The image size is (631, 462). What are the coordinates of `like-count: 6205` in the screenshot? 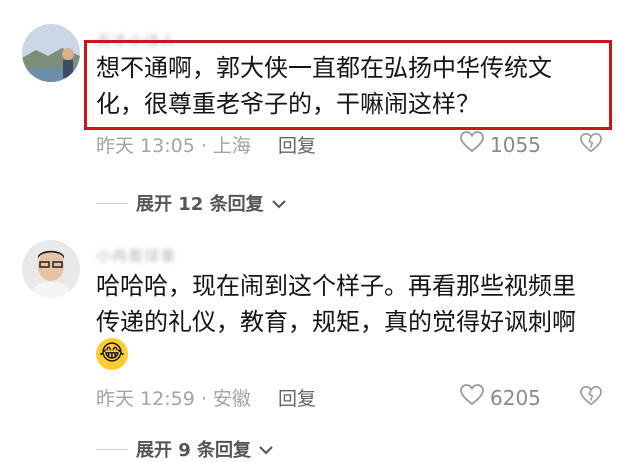 It's located at (515, 397).